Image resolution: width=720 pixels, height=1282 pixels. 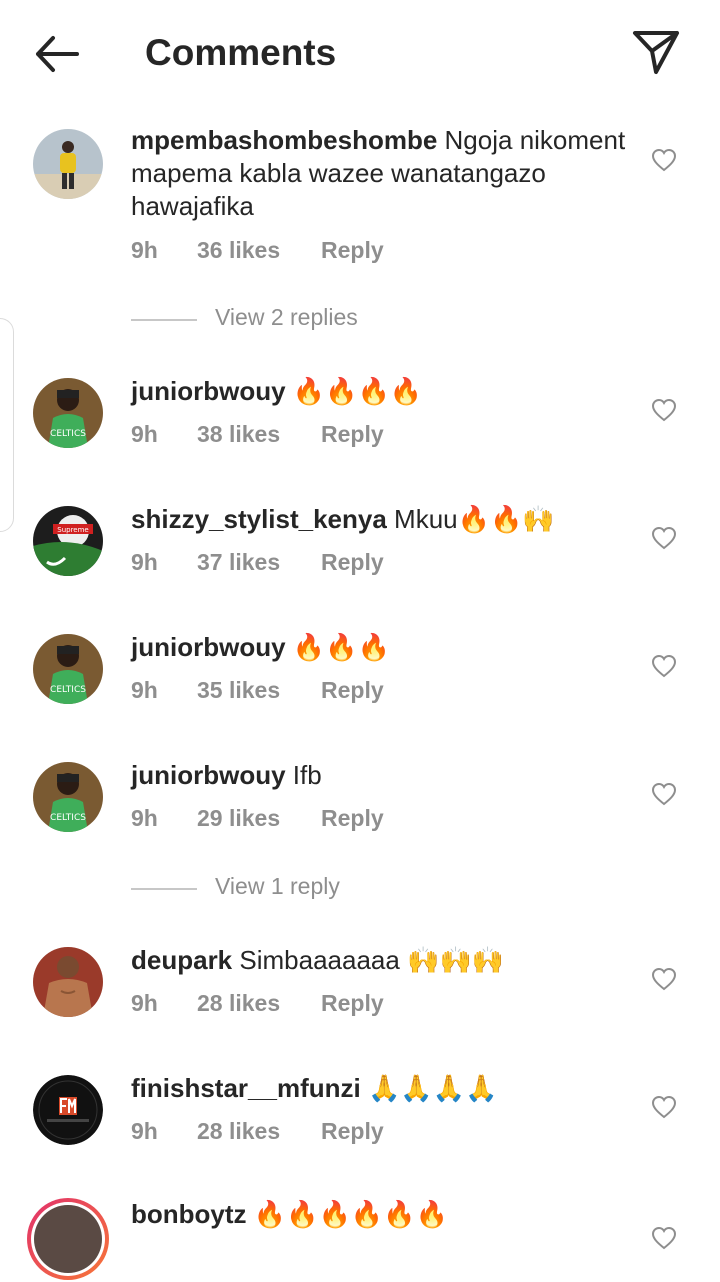 What do you see at coordinates (246, 1088) in the screenshot?
I see `comment-username: finishstar__mfunzi` at bounding box center [246, 1088].